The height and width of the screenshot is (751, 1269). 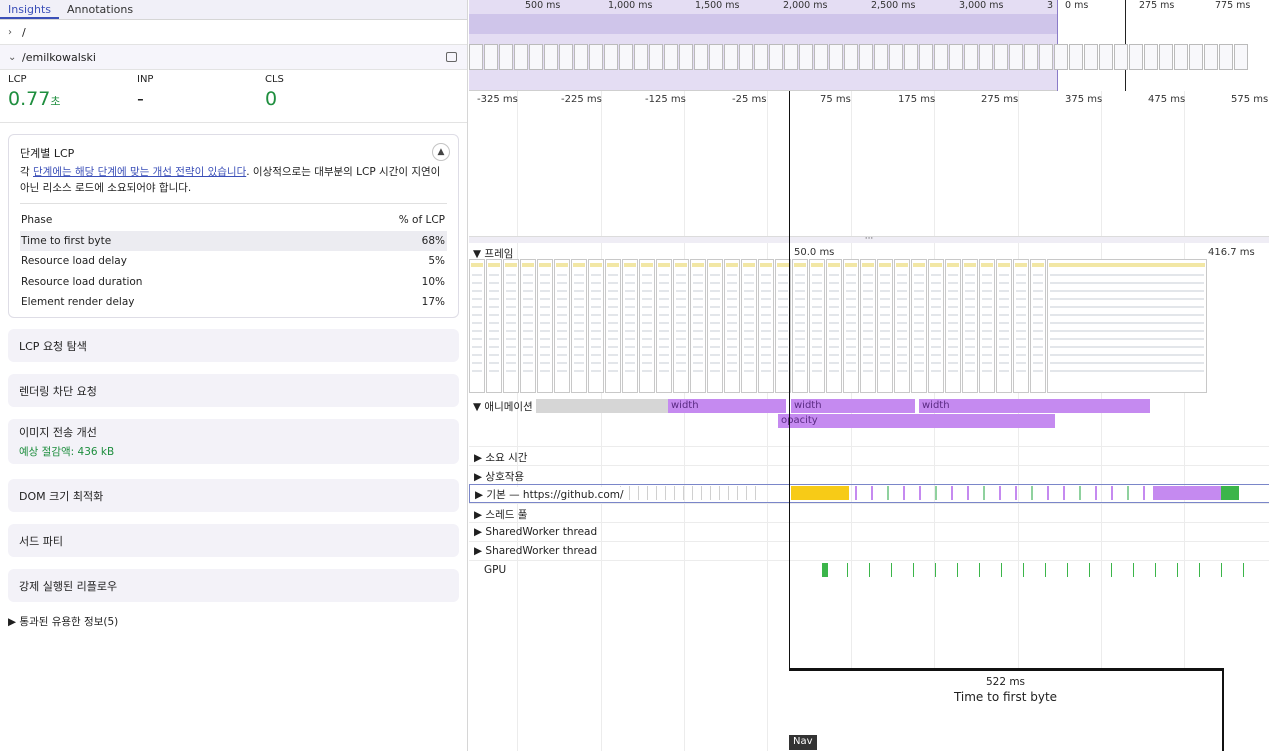 I want to click on track-main-thread: ▶ 기본 — https://github.com/, so click(x=869, y=493).